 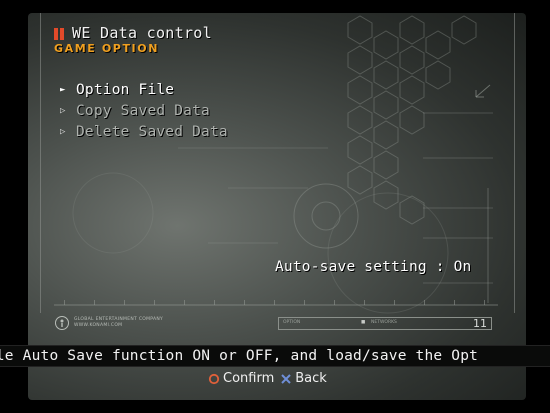 What do you see at coordinates (125, 89) in the screenshot?
I see `menu-item-label: Option File` at bounding box center [125, 89].